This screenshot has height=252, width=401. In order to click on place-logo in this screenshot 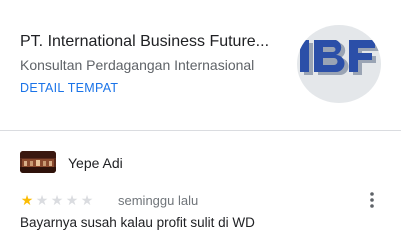, I will do `click(339, 64)`.